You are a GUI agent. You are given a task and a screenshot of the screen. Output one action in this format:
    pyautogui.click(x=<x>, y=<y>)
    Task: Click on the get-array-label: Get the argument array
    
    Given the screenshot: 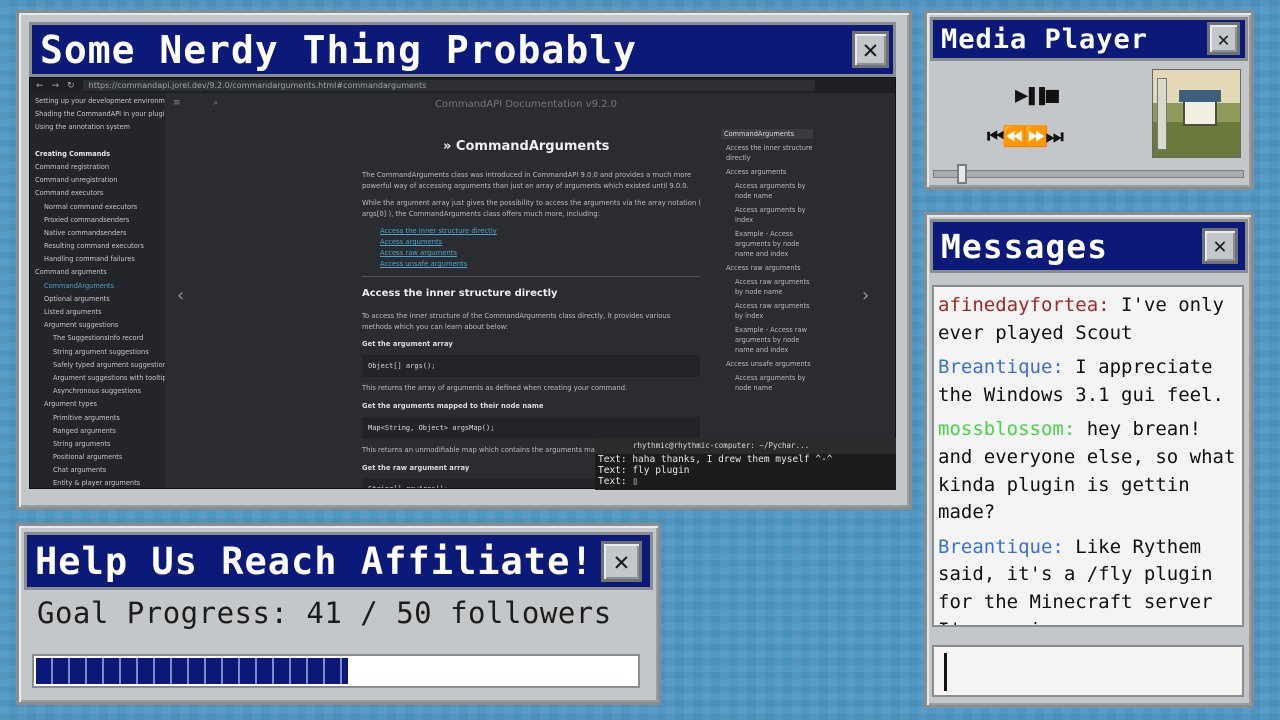 What is the action you would take?
    pyautogui.click(x=407, y=344)
    